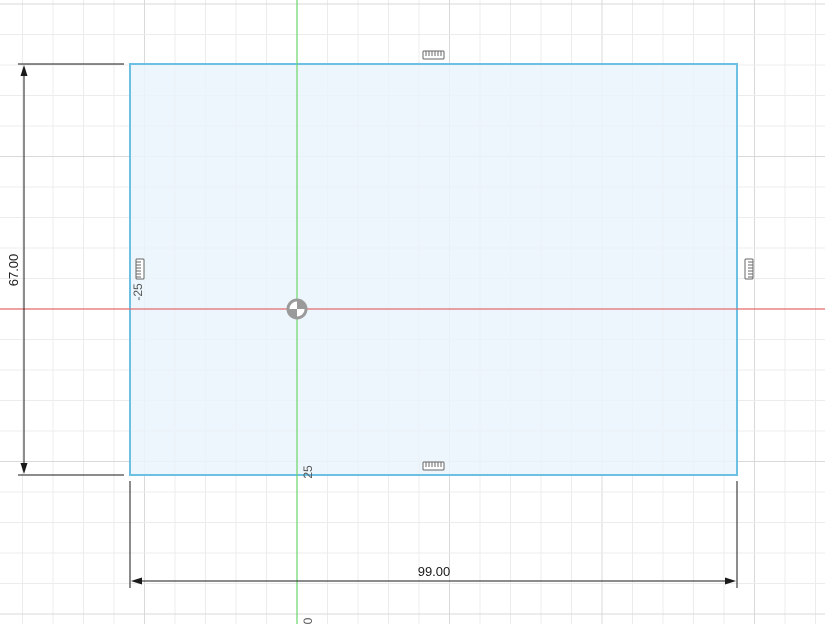 The width and height of the screenshot is (825, 624). Describe the element at coordinates (433, 534) in the screenshot. I see `width-dimension: 99.00` at that location.